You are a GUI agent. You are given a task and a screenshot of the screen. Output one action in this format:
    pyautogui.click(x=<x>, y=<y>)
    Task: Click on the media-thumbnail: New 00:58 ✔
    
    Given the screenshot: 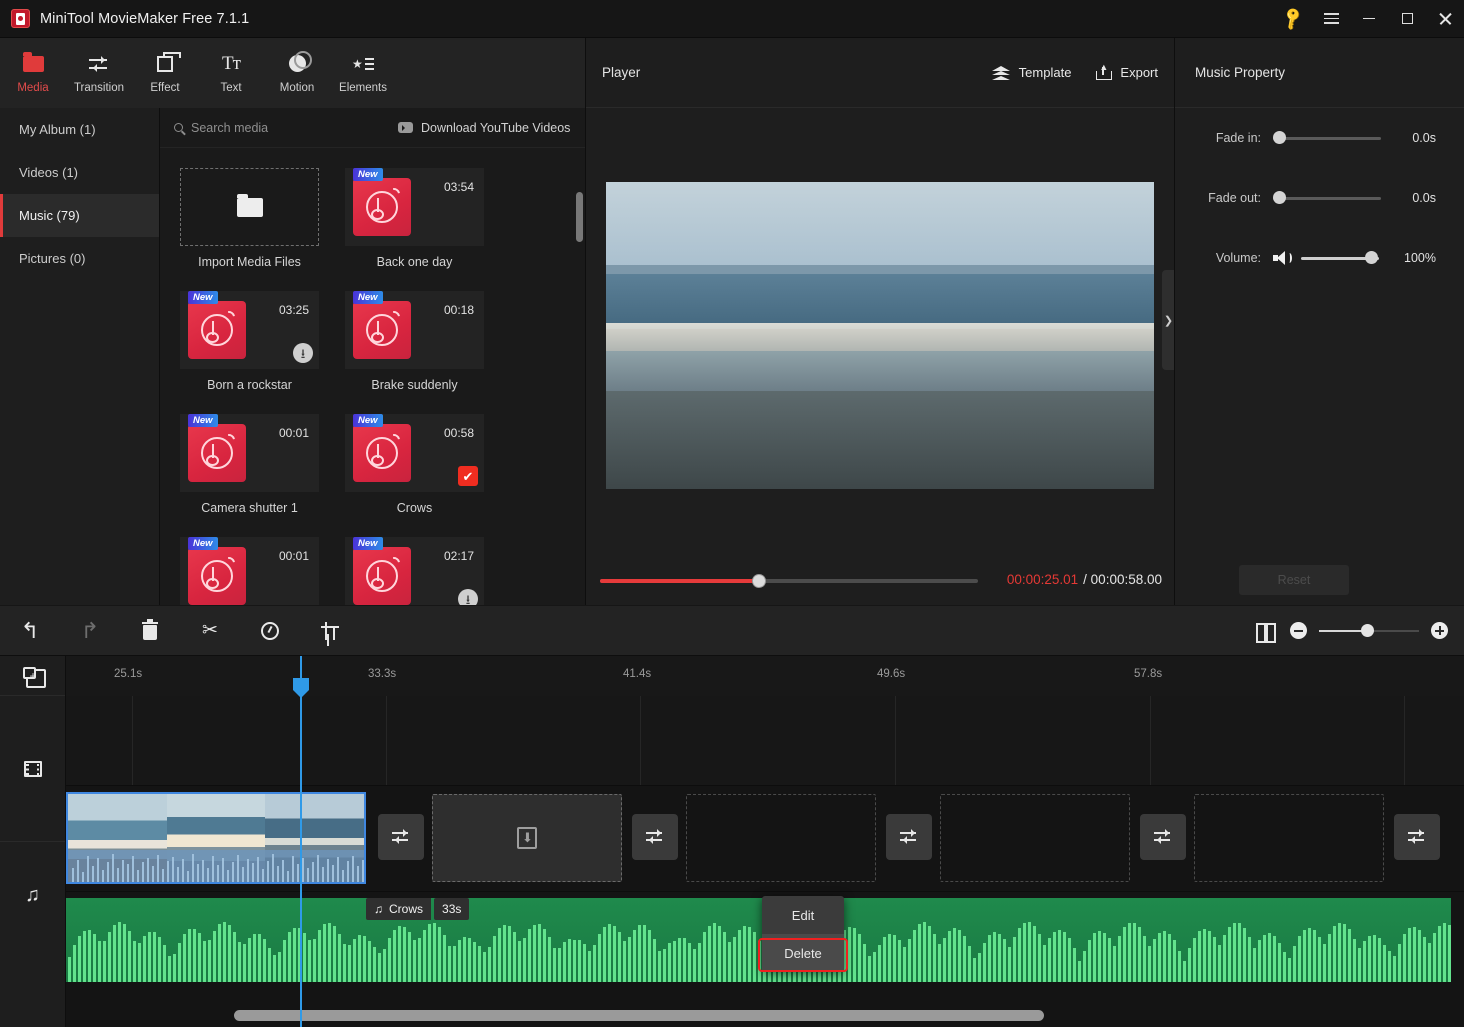 What is the action you would take?
    pyautogui.click(x=414, y=453)
    